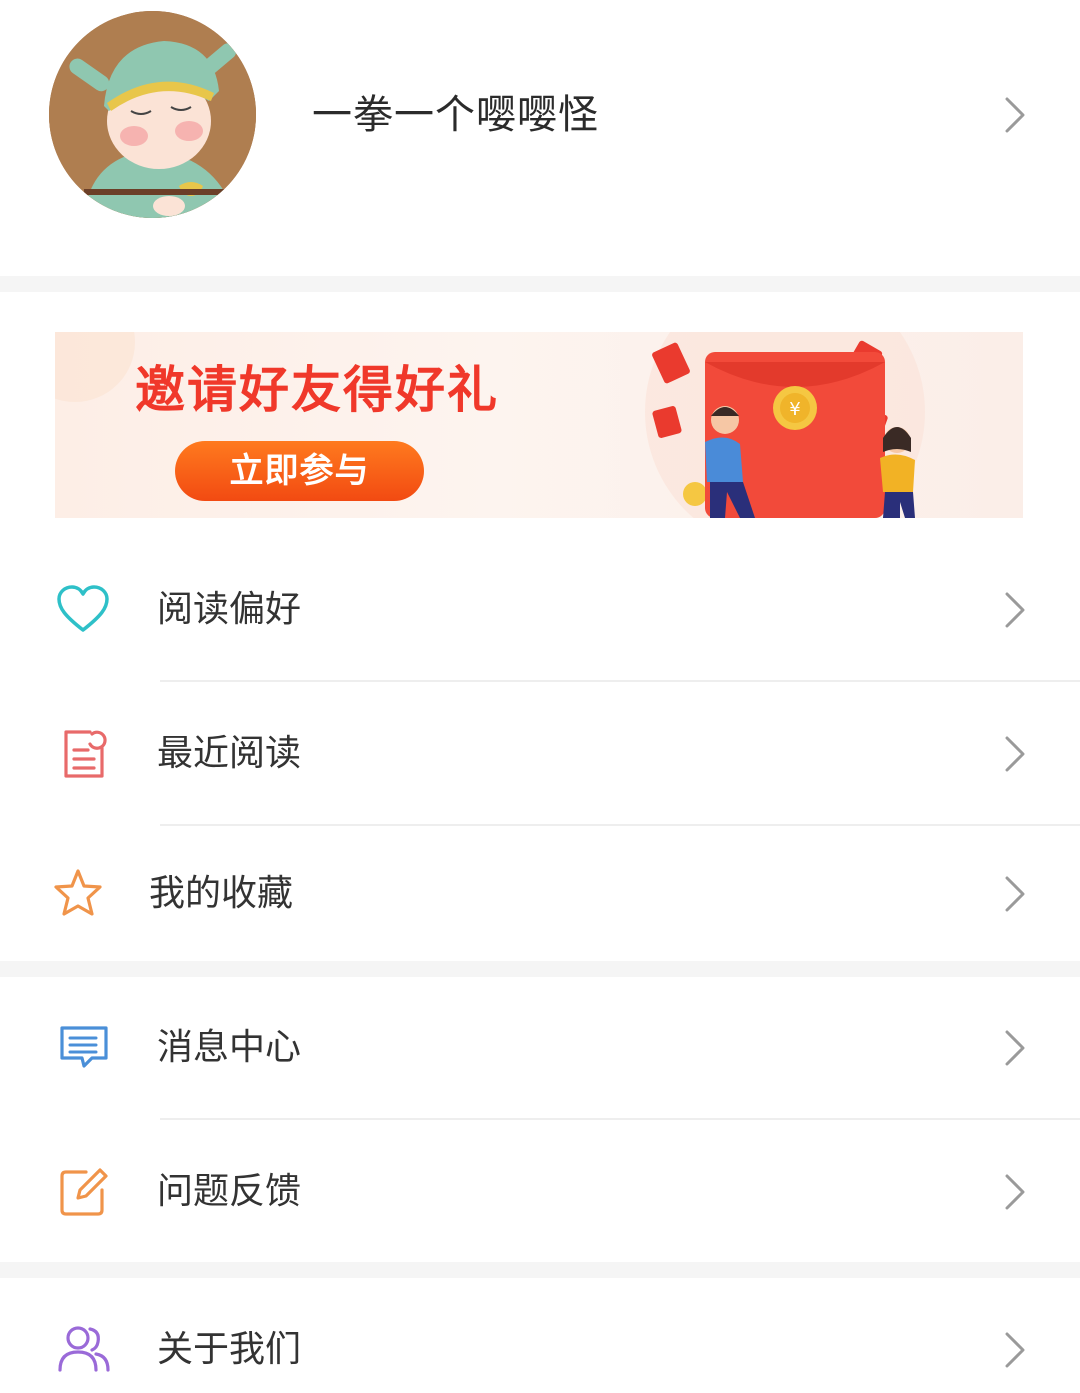  Describe the element at coordinates (540, 1192) in the screenshot. I see `menu-item-feedback: 问题反馈` at that location.